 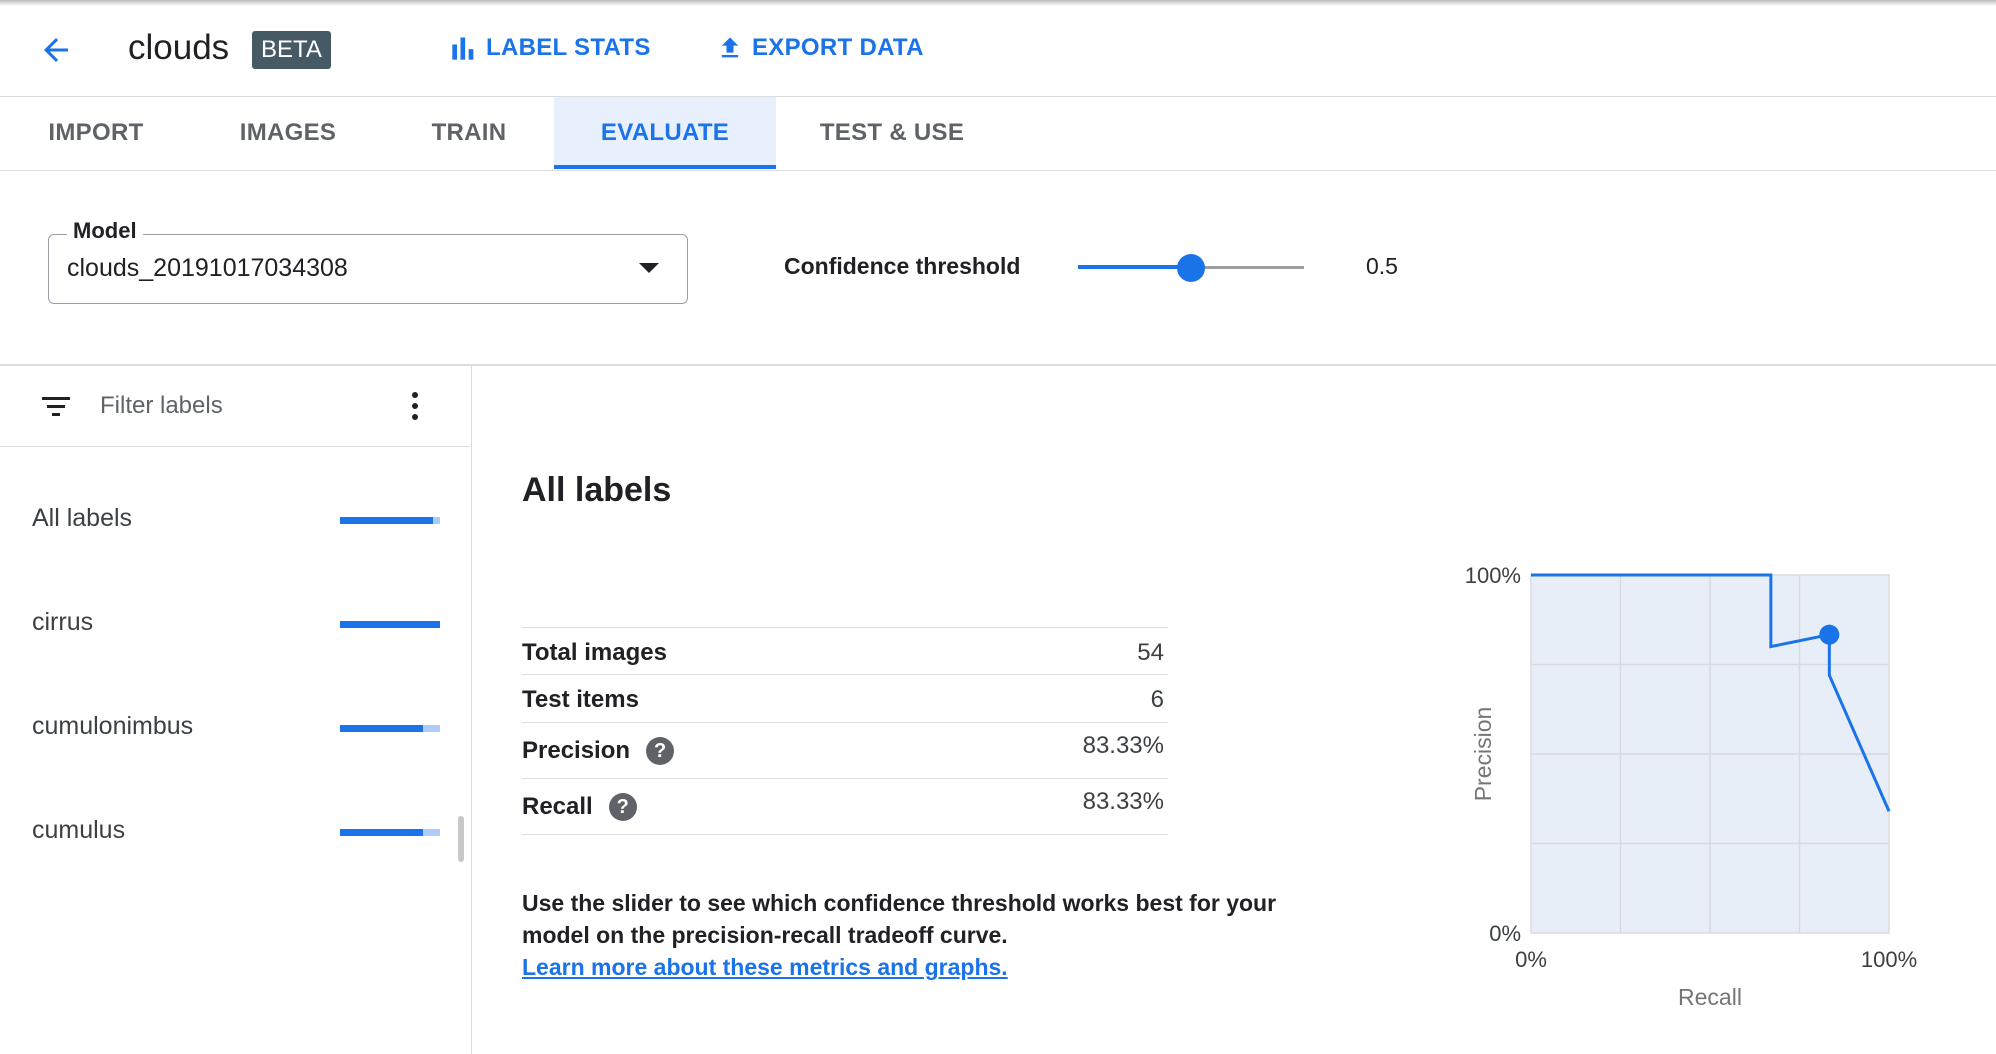 What do you see at coordinates (665, 133) in the screenshot?
I see `tab-evaluate: EVALUATE` at bounding box center [665, 133].